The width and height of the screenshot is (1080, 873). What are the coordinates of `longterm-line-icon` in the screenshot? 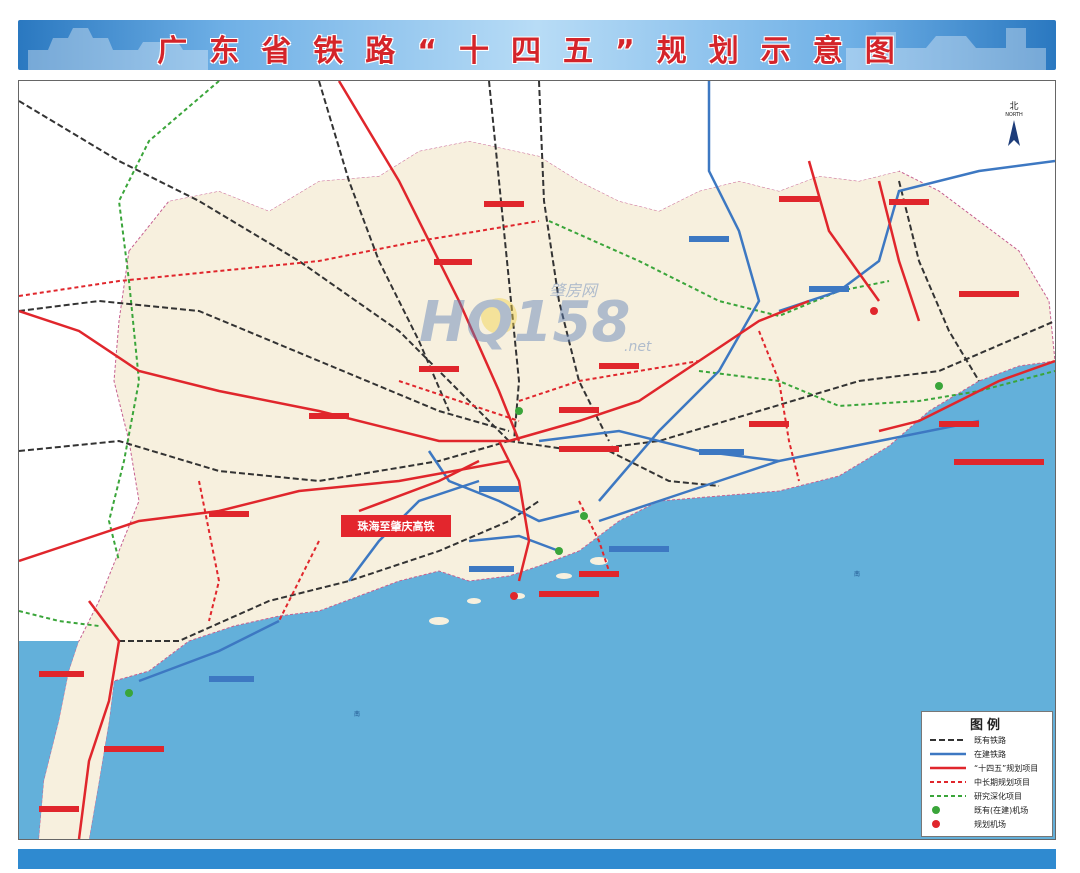 It's located at (948, 782).